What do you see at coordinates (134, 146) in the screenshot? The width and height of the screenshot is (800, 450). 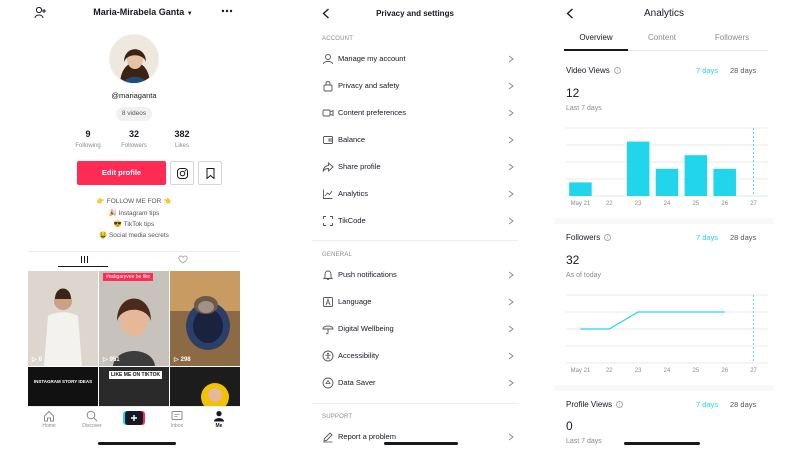 I see `stat-label: Followers` at bounding box center [134, 146].